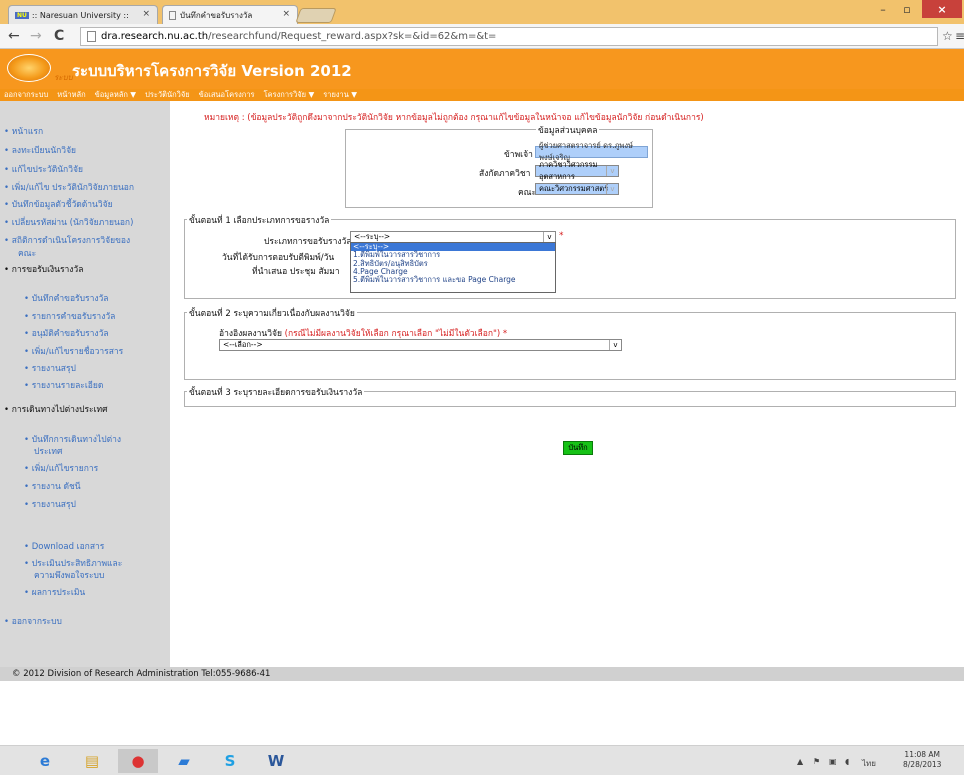  I want to click on faculty-select: คณะวิศวกรรมศาสตร์ v, so click(577, 189).